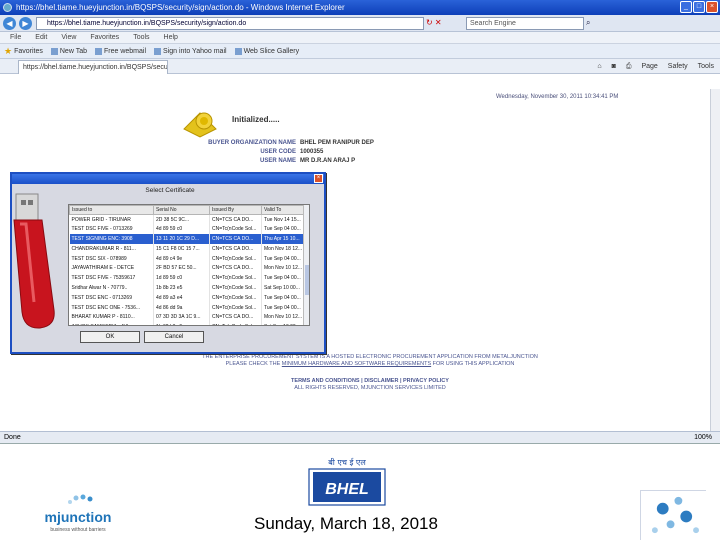 Image resolution: width=720 pixels, height=540 pixels. Describe the element at coordinates (23, 51) in the screenshot. I see `favorites-button: ★ Favorites` at that location.